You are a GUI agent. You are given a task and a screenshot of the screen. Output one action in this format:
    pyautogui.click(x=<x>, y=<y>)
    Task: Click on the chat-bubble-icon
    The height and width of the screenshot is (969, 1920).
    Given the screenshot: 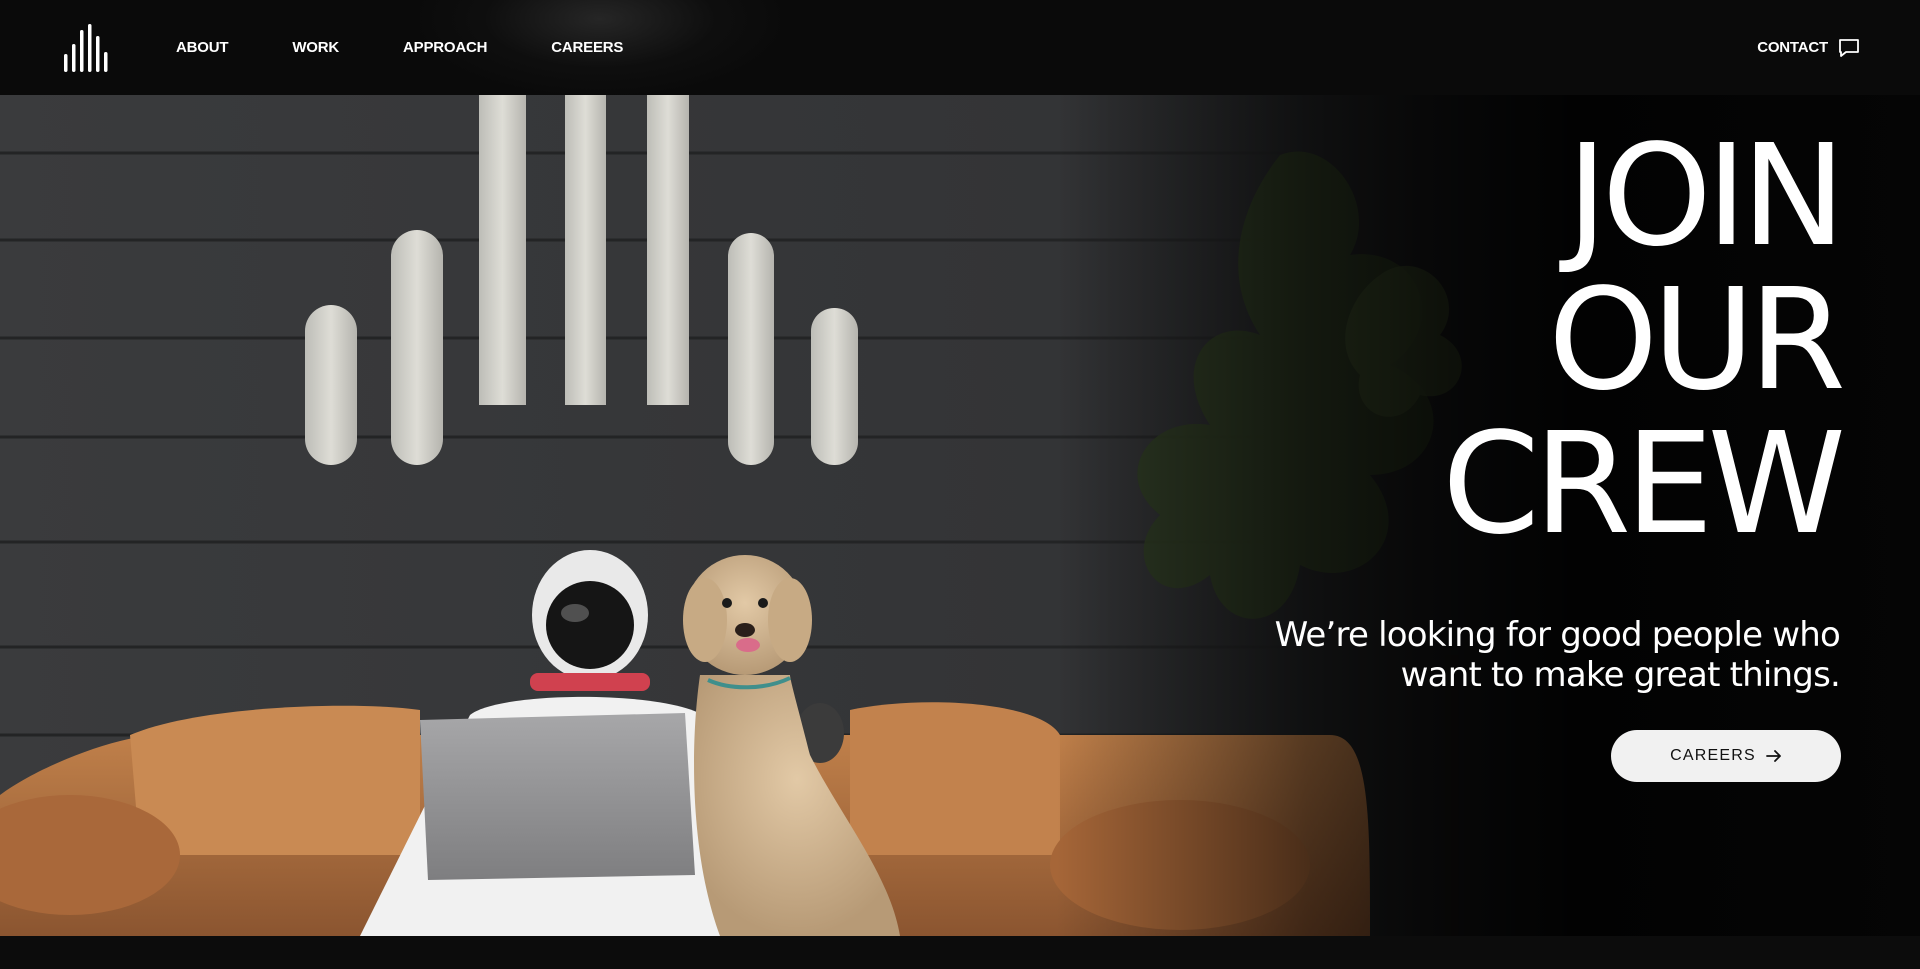 What is the action you would take?
    pyautogui.click(x=1849, y=47)
    